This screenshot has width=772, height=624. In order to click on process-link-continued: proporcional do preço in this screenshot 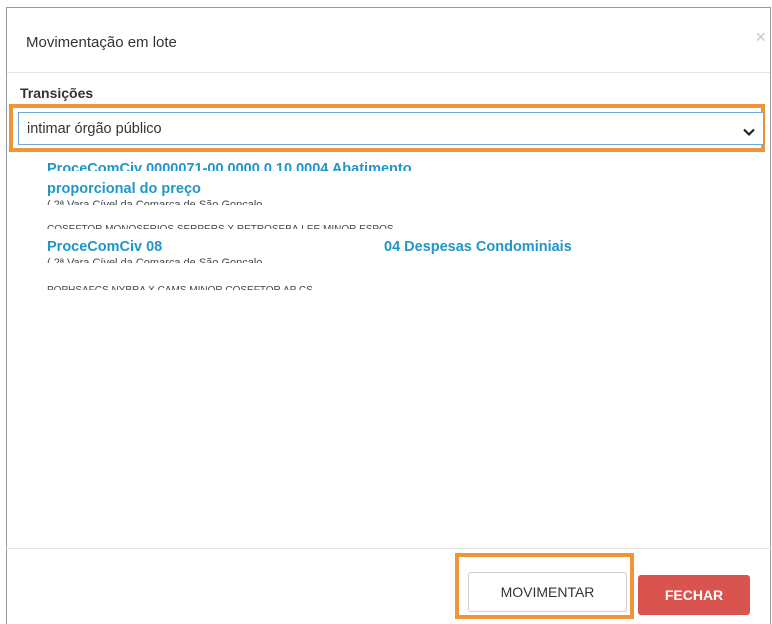, I will do `click(124, 189)`.